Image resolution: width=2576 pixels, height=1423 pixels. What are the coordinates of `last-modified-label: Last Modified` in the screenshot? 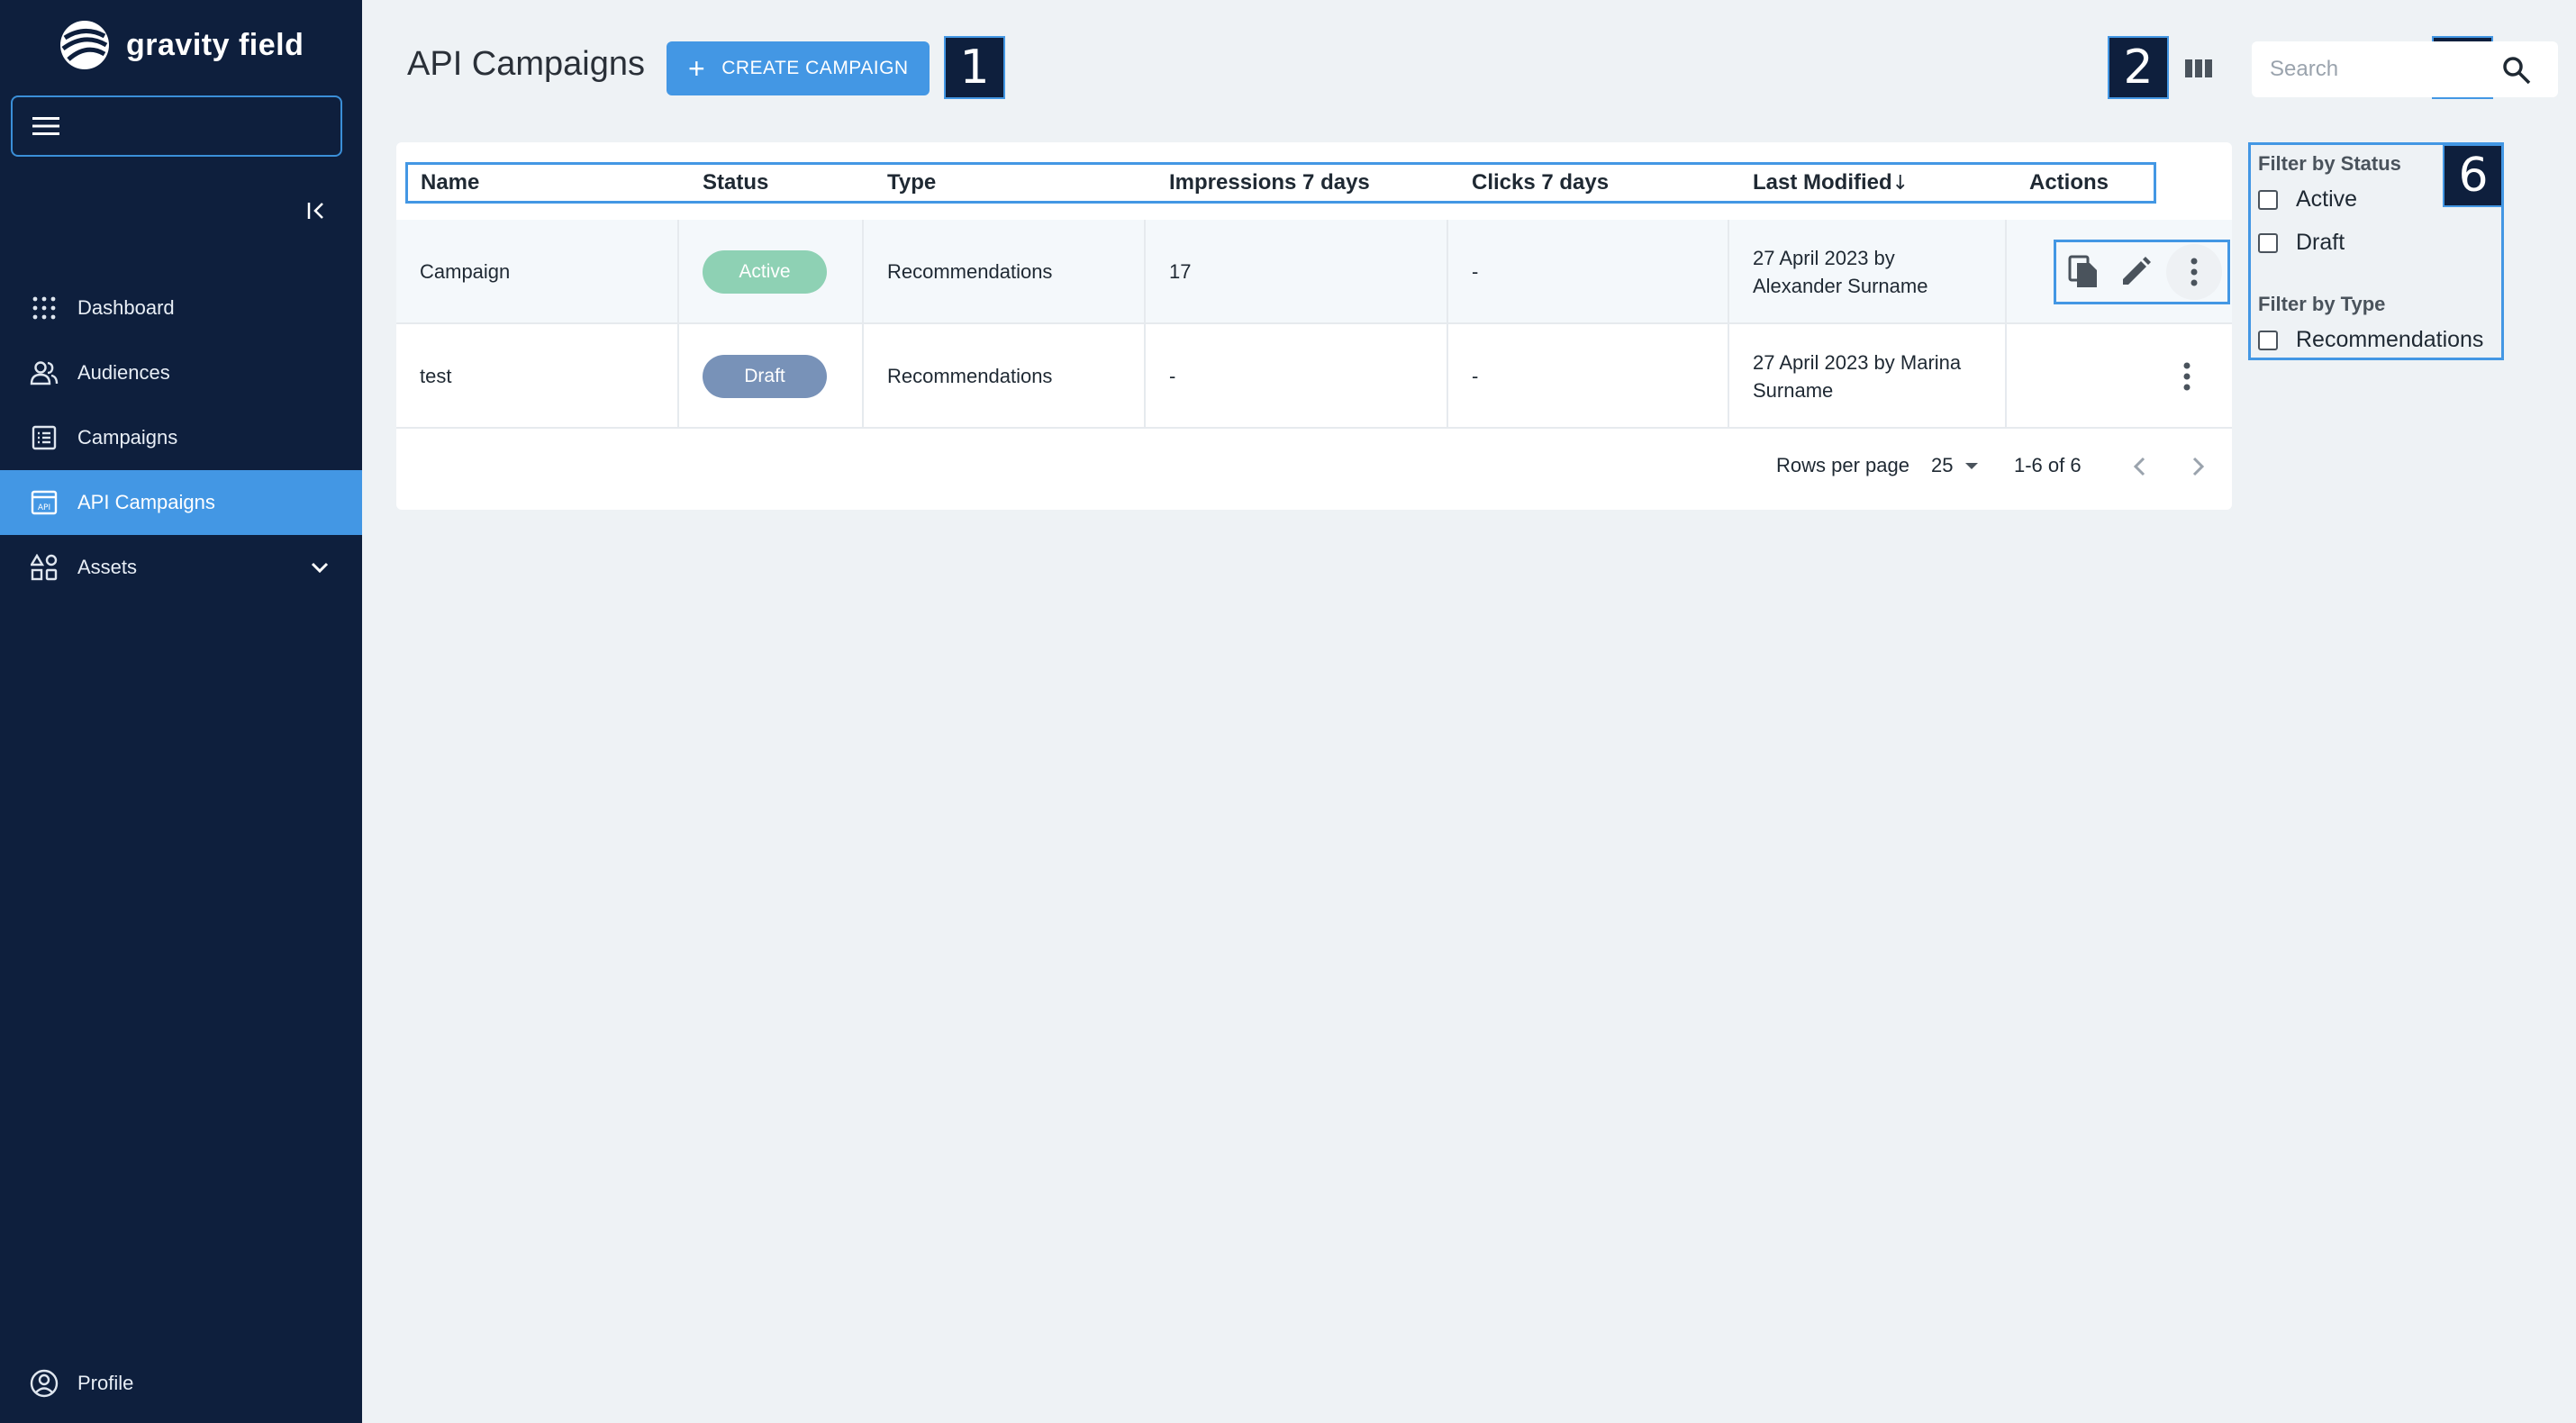 It's located at (1822, 182).